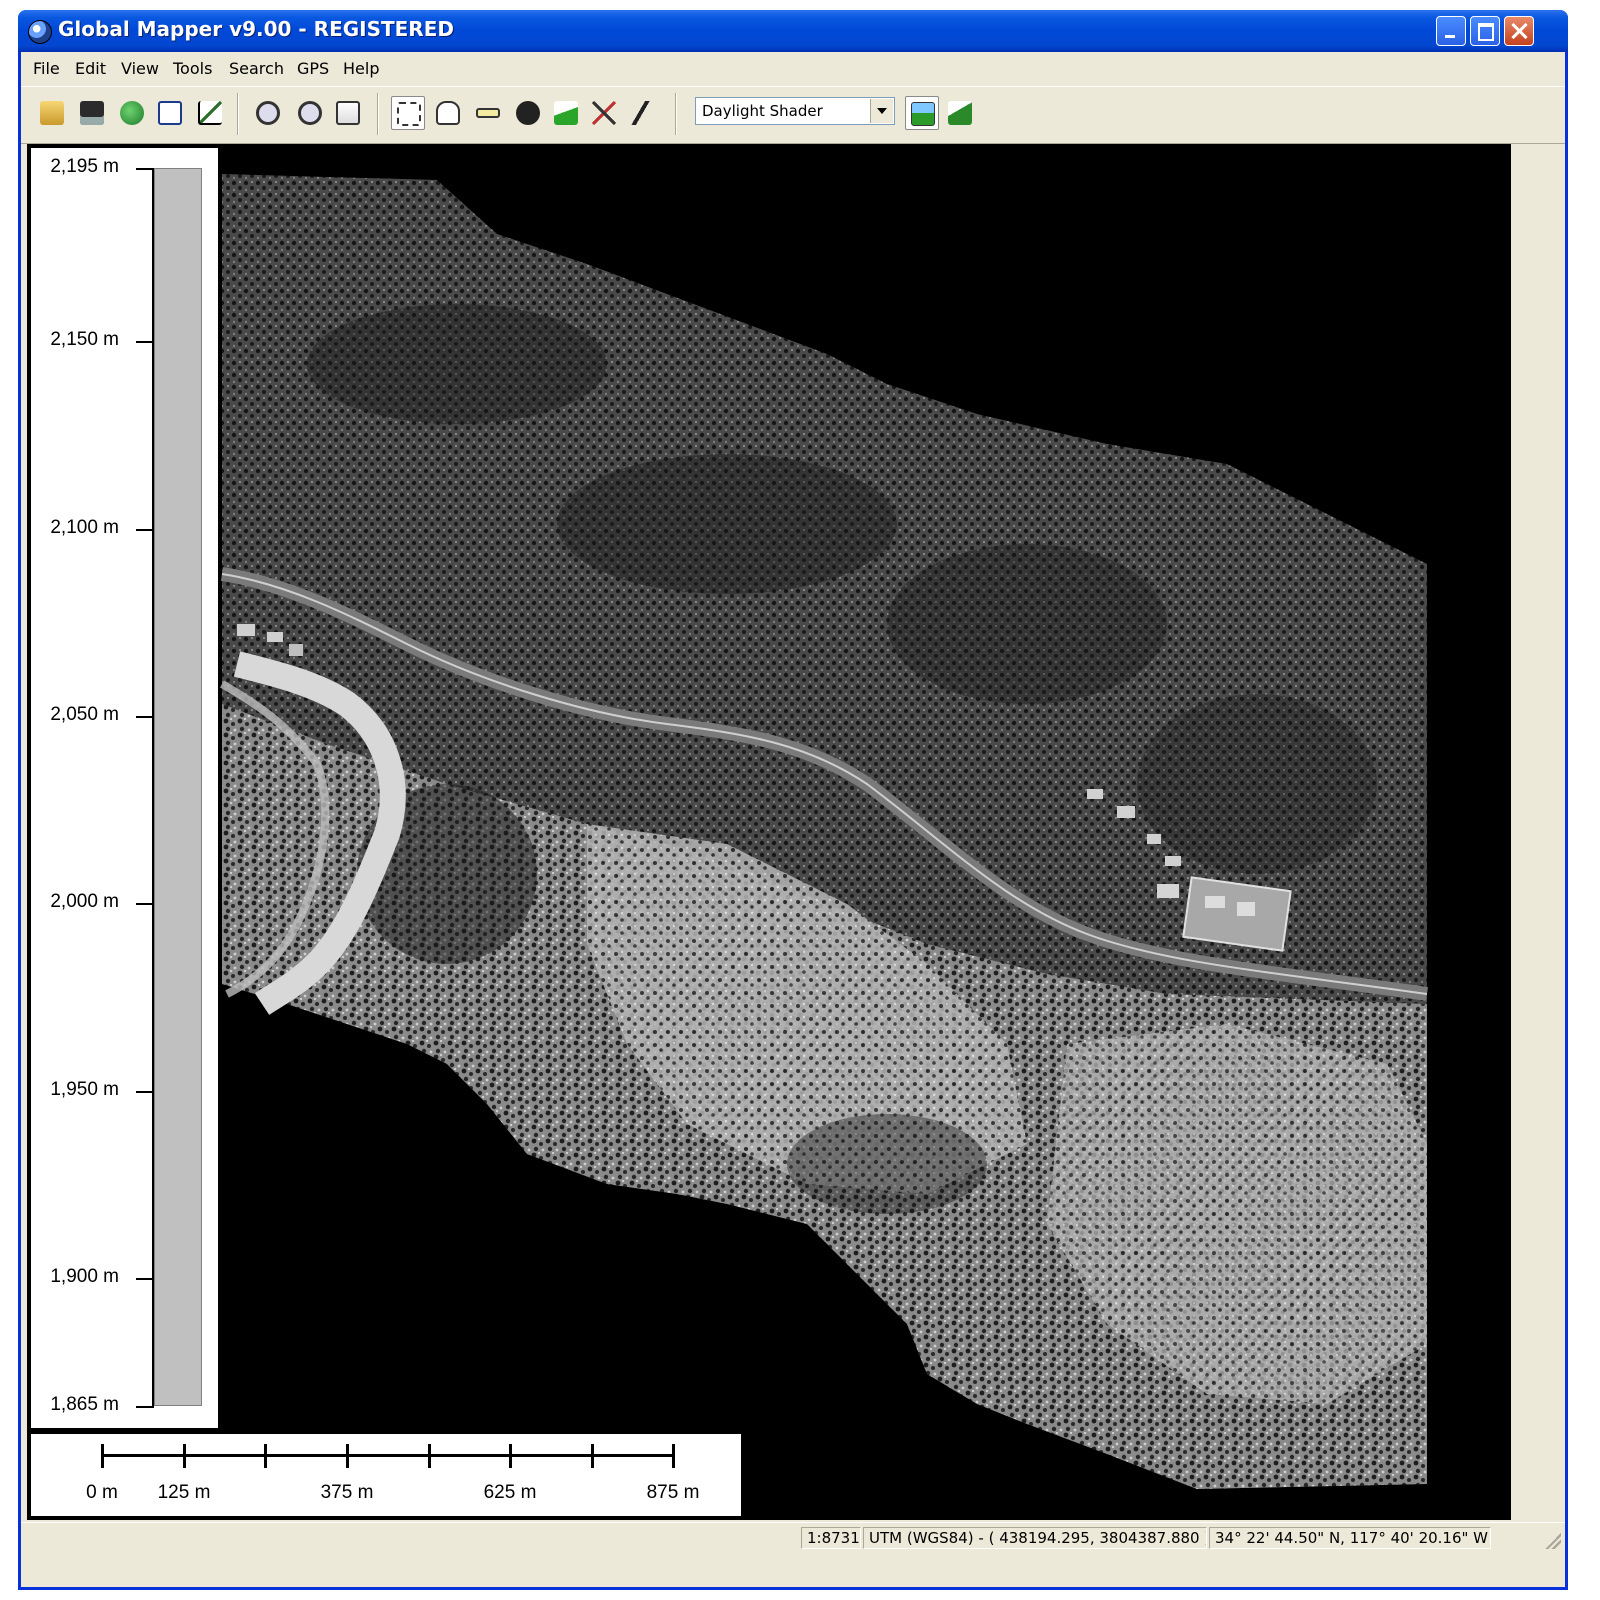 This screenshot has width=1600, height=1600. I want to click on menu-view: View, so click(140, 68).